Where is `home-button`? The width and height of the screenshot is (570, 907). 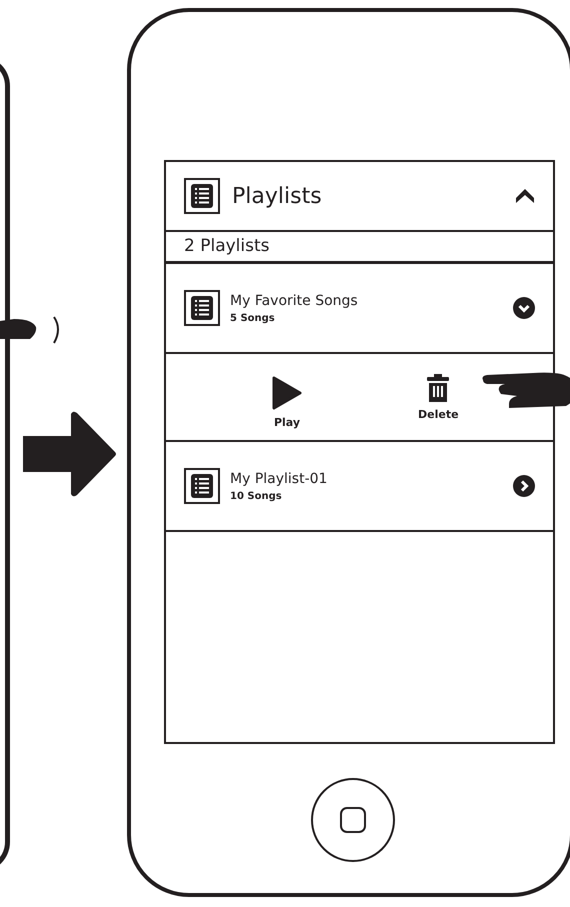 home-button is located at coordinates (353, 820).